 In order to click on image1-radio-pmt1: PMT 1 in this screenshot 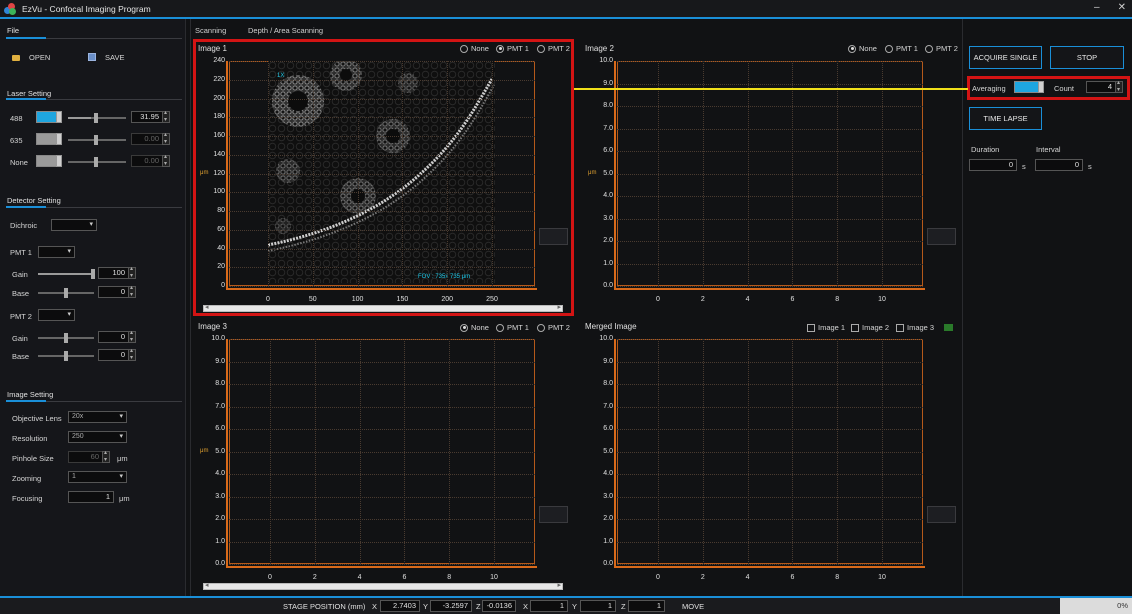, I will do `click(512, 48)`.